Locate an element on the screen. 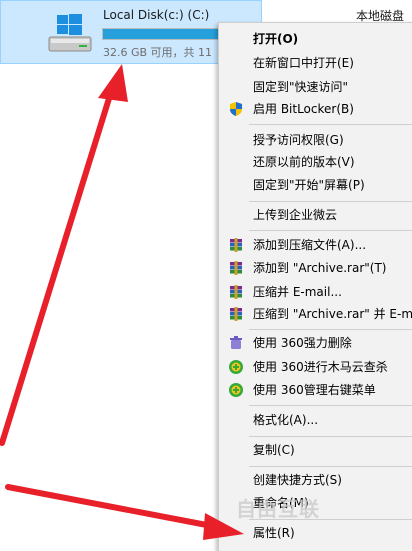 The height and width of the screenshot is (551, 412). menu-item-create-shortcut: 创建快捷方式(S) is located at coordinates (315, 480).